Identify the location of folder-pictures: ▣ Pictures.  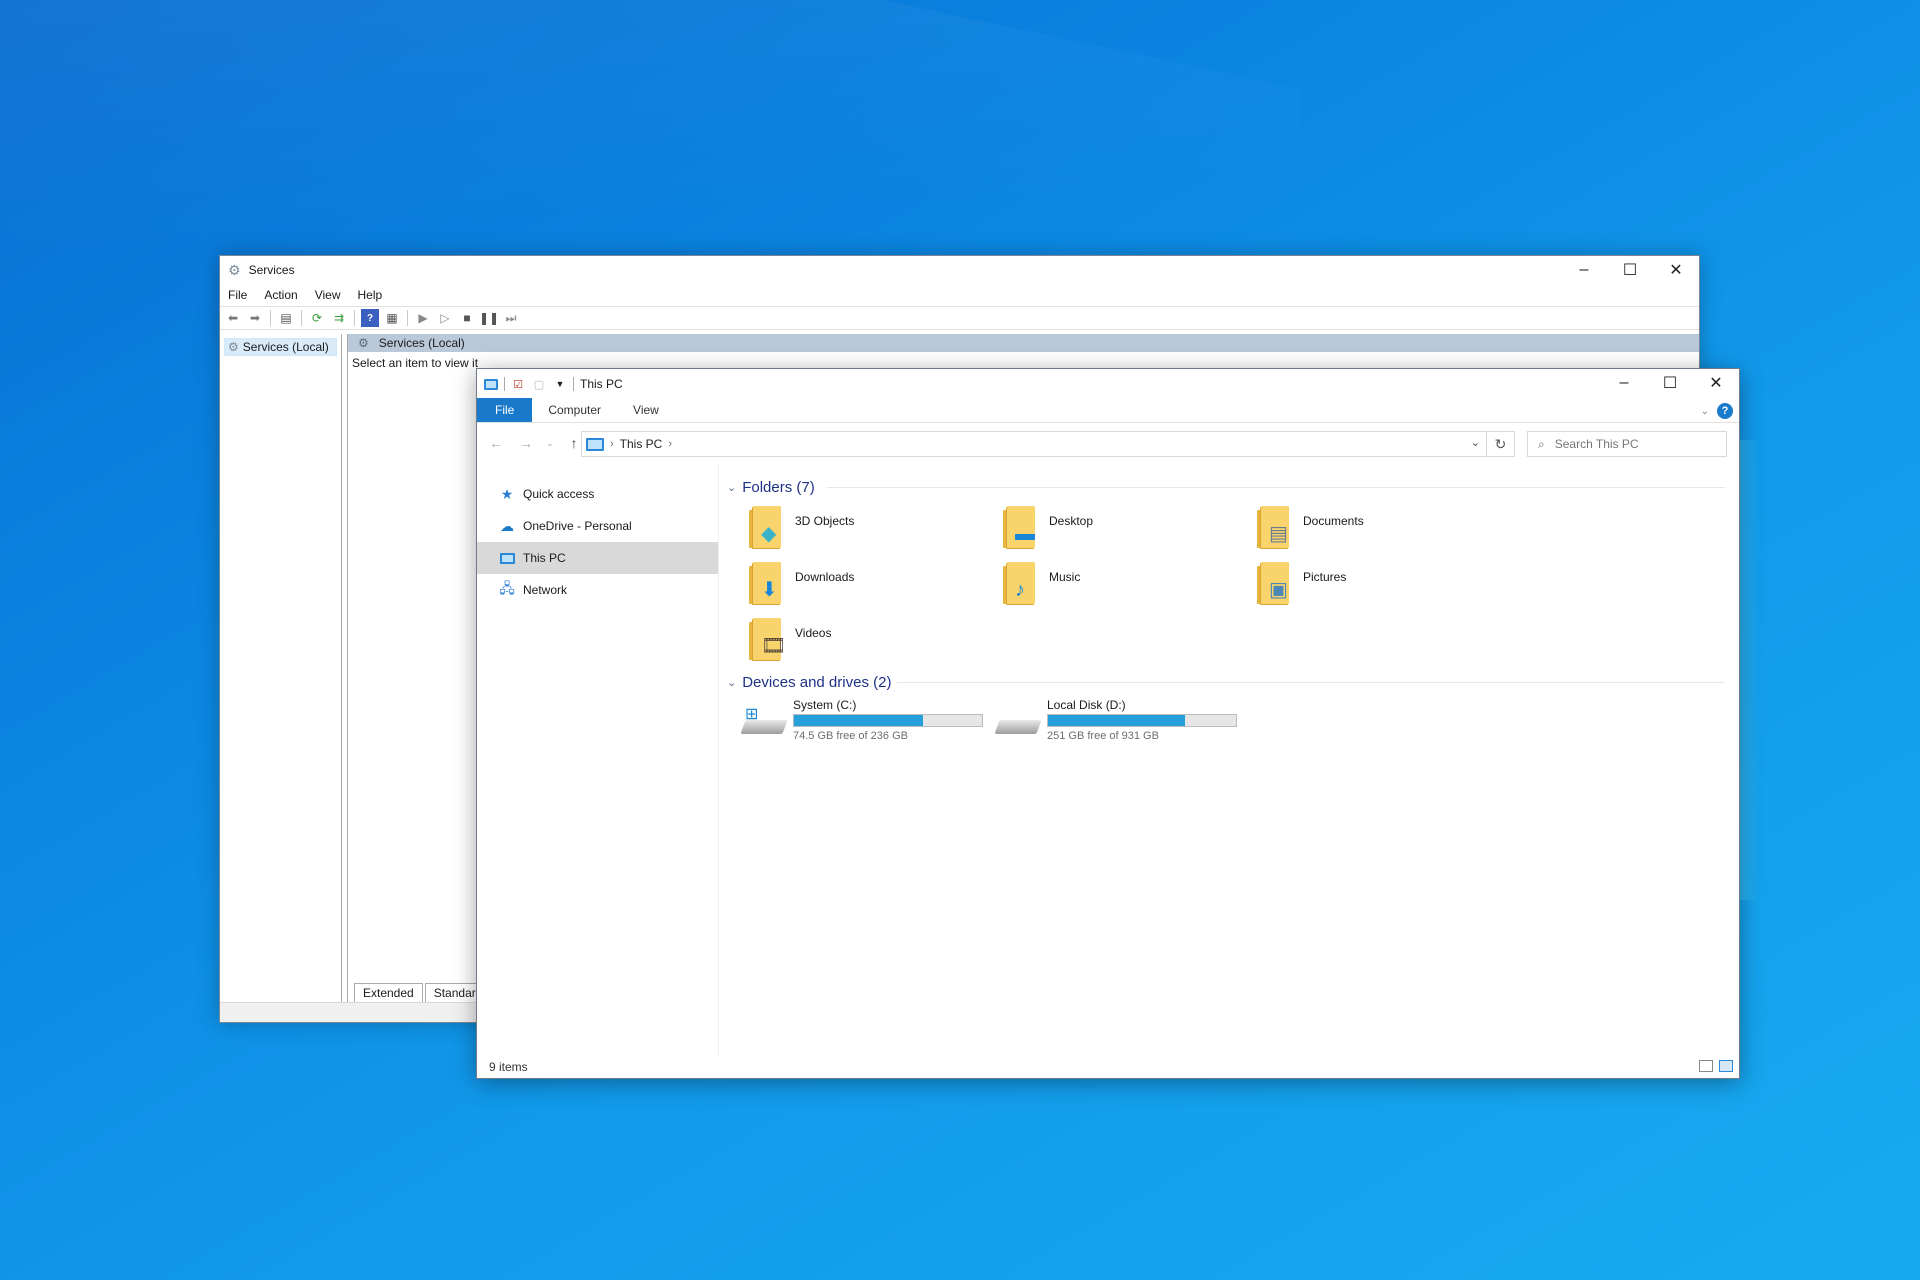
(1375, 587).